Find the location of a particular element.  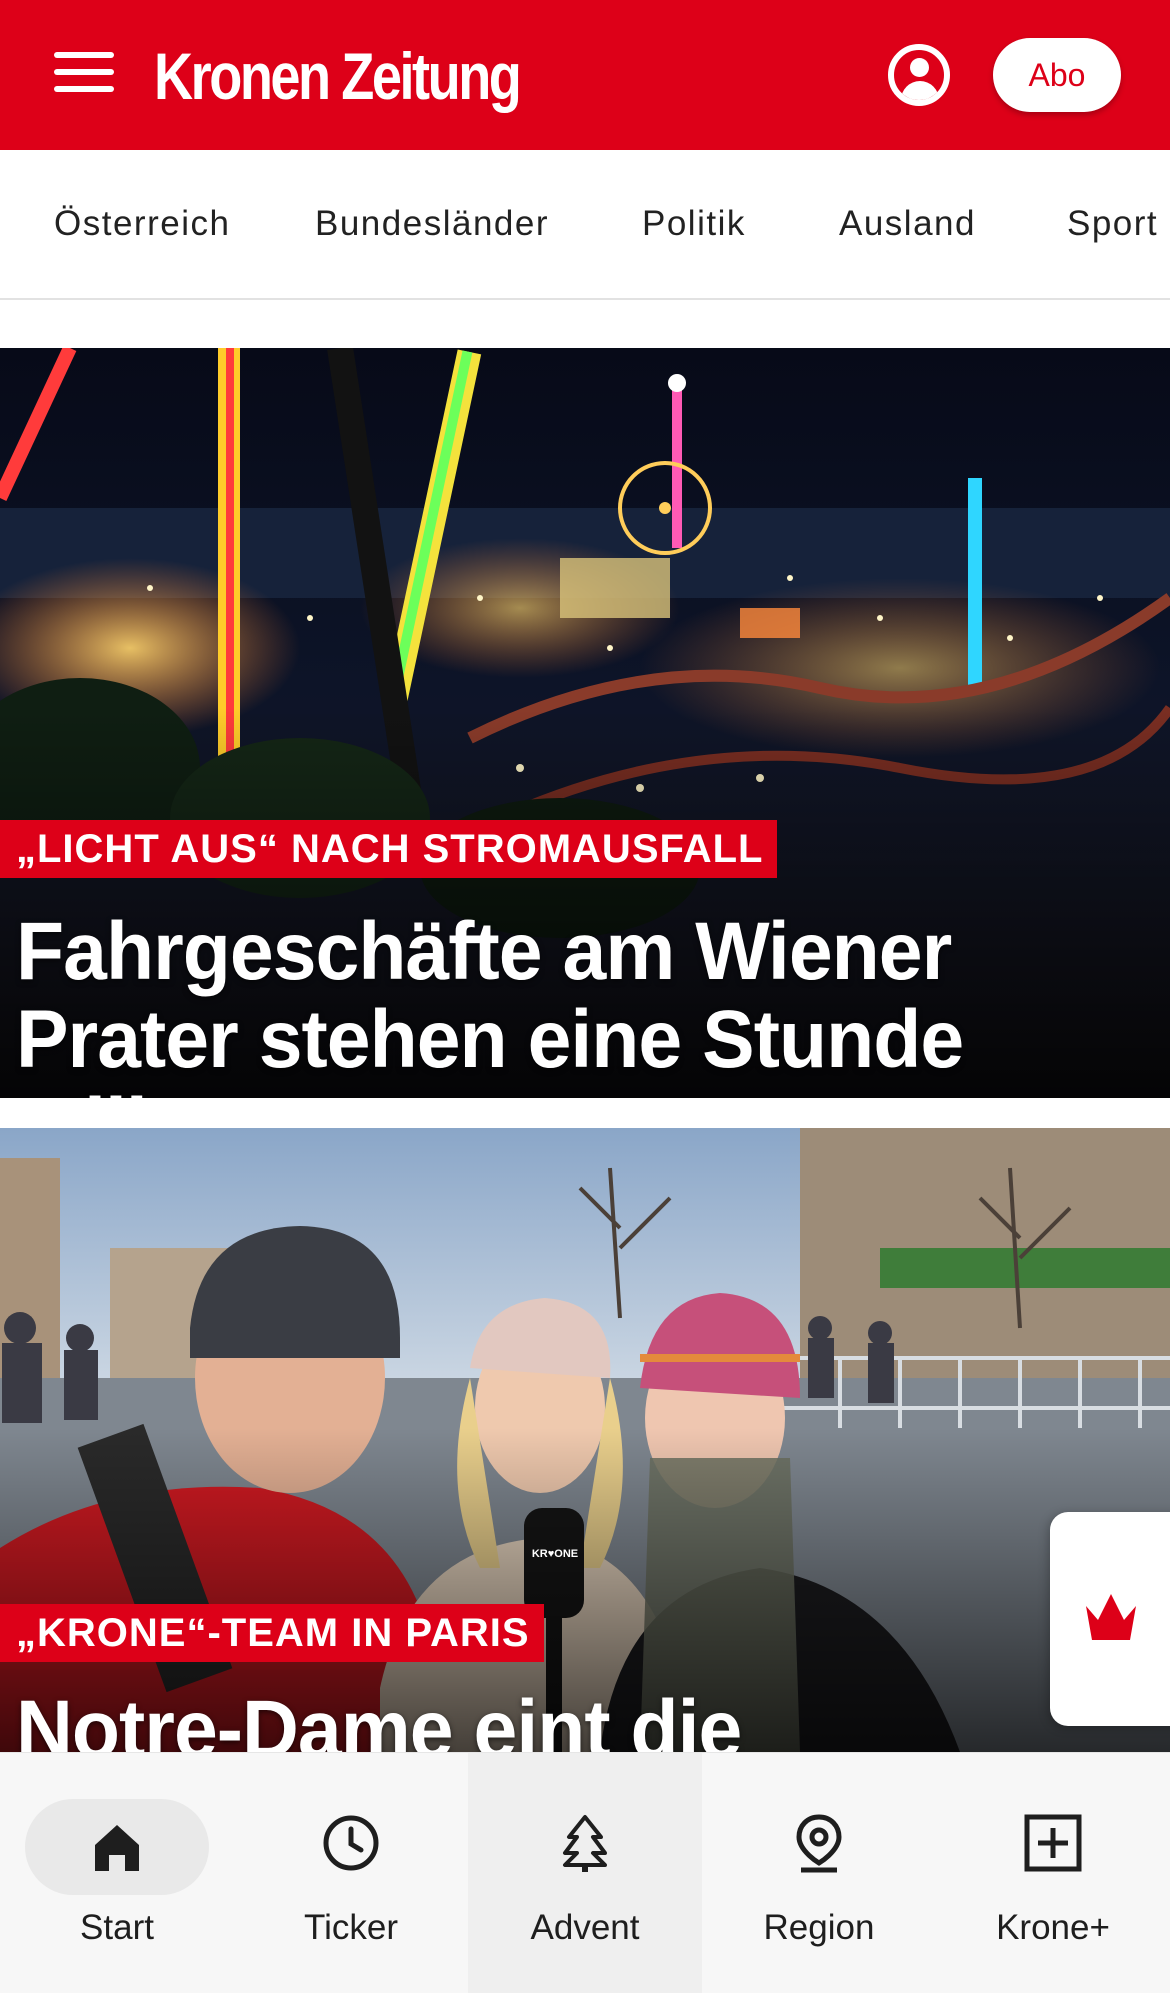

article-headline: Notre-Dame eint die is located at coordinates (379, 1718).